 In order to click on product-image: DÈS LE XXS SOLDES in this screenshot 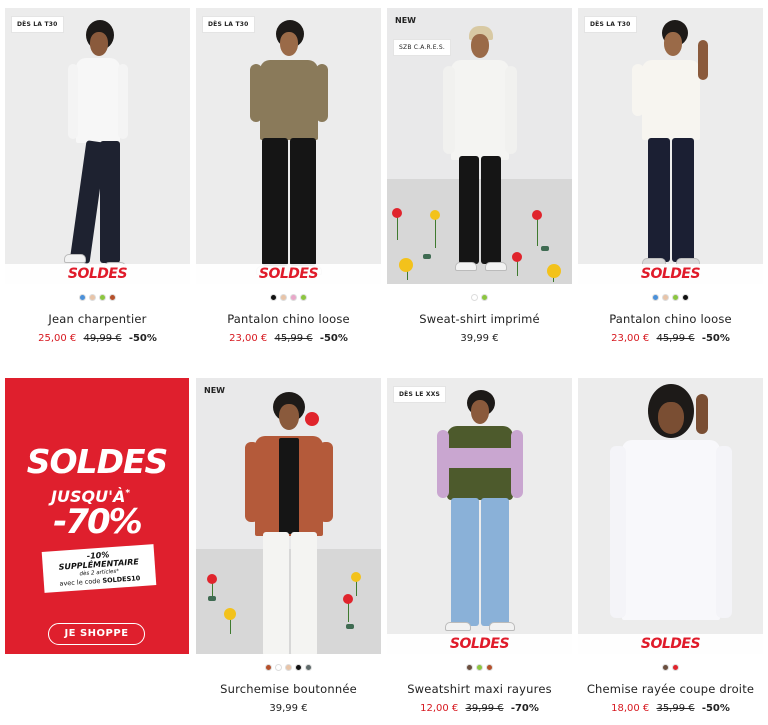, I will do `click(479, 516)`.